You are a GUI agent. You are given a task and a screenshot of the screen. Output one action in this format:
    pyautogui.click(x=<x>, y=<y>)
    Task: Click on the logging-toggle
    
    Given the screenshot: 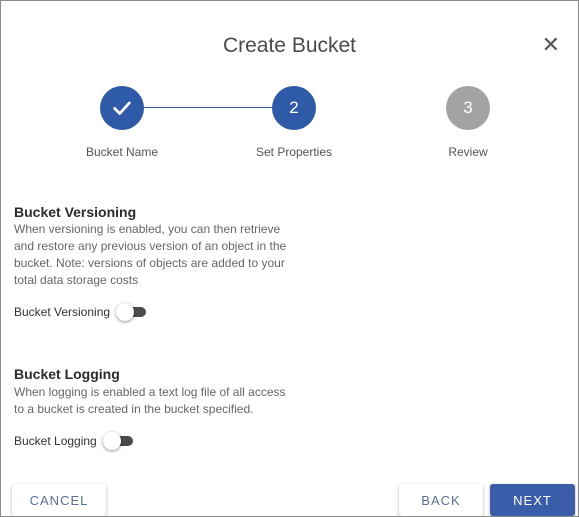 What is the action you would take?
    pyautogui.click(x=118, y=441)
    